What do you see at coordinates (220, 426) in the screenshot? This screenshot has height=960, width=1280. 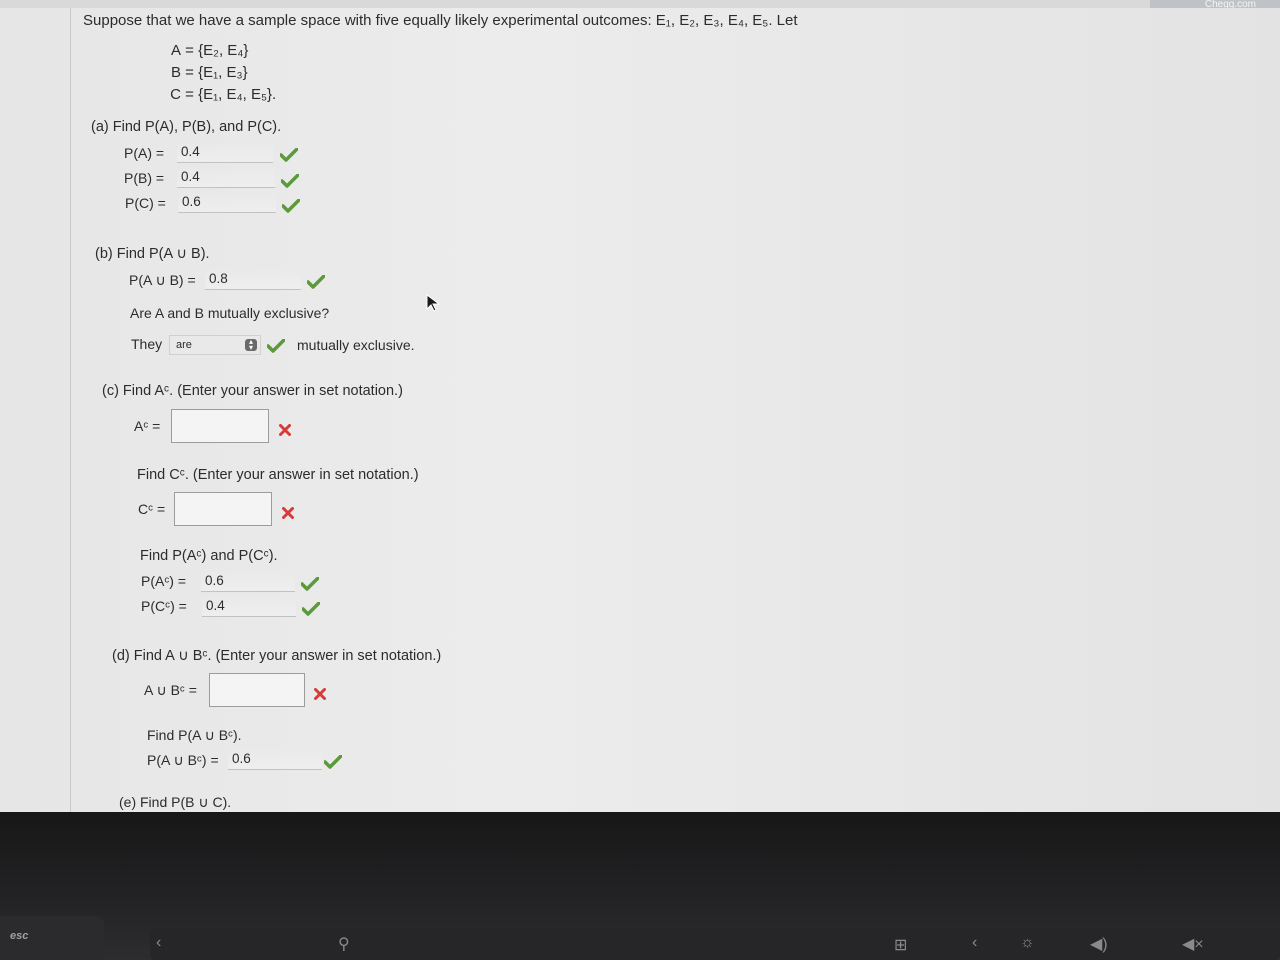 I see `a-complement-input` at bounding box center [220, 426].